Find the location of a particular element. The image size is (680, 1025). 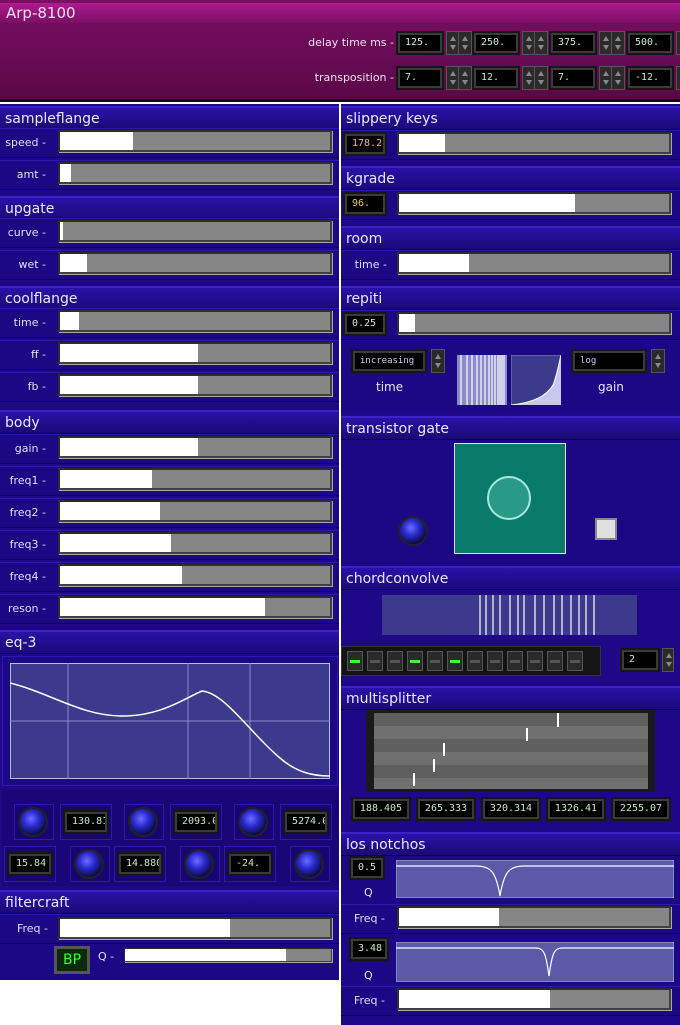

multisplitter-display is located at coordinates (510, 751).